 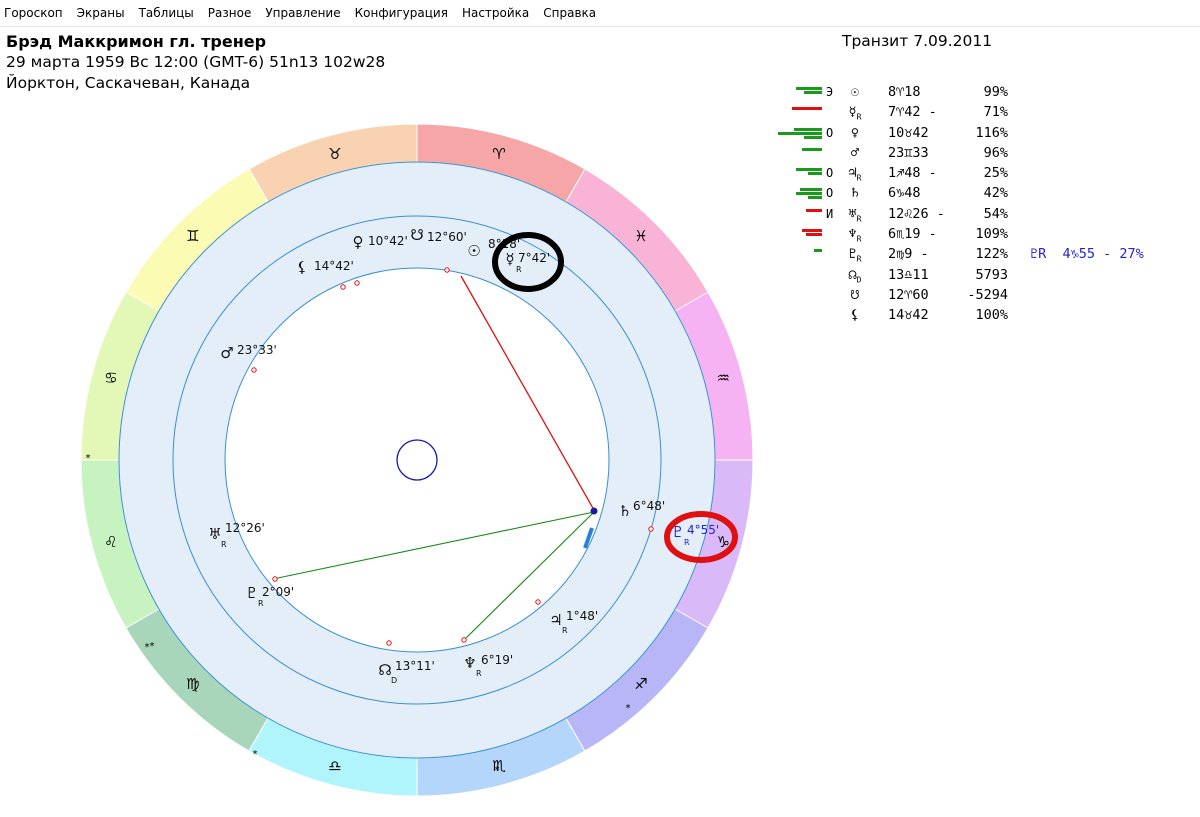 What do you see at coordinates (334, 766) in the screenshot?
I see `zodiac-sign-icon: ♎` at bounding box center [334, 766].